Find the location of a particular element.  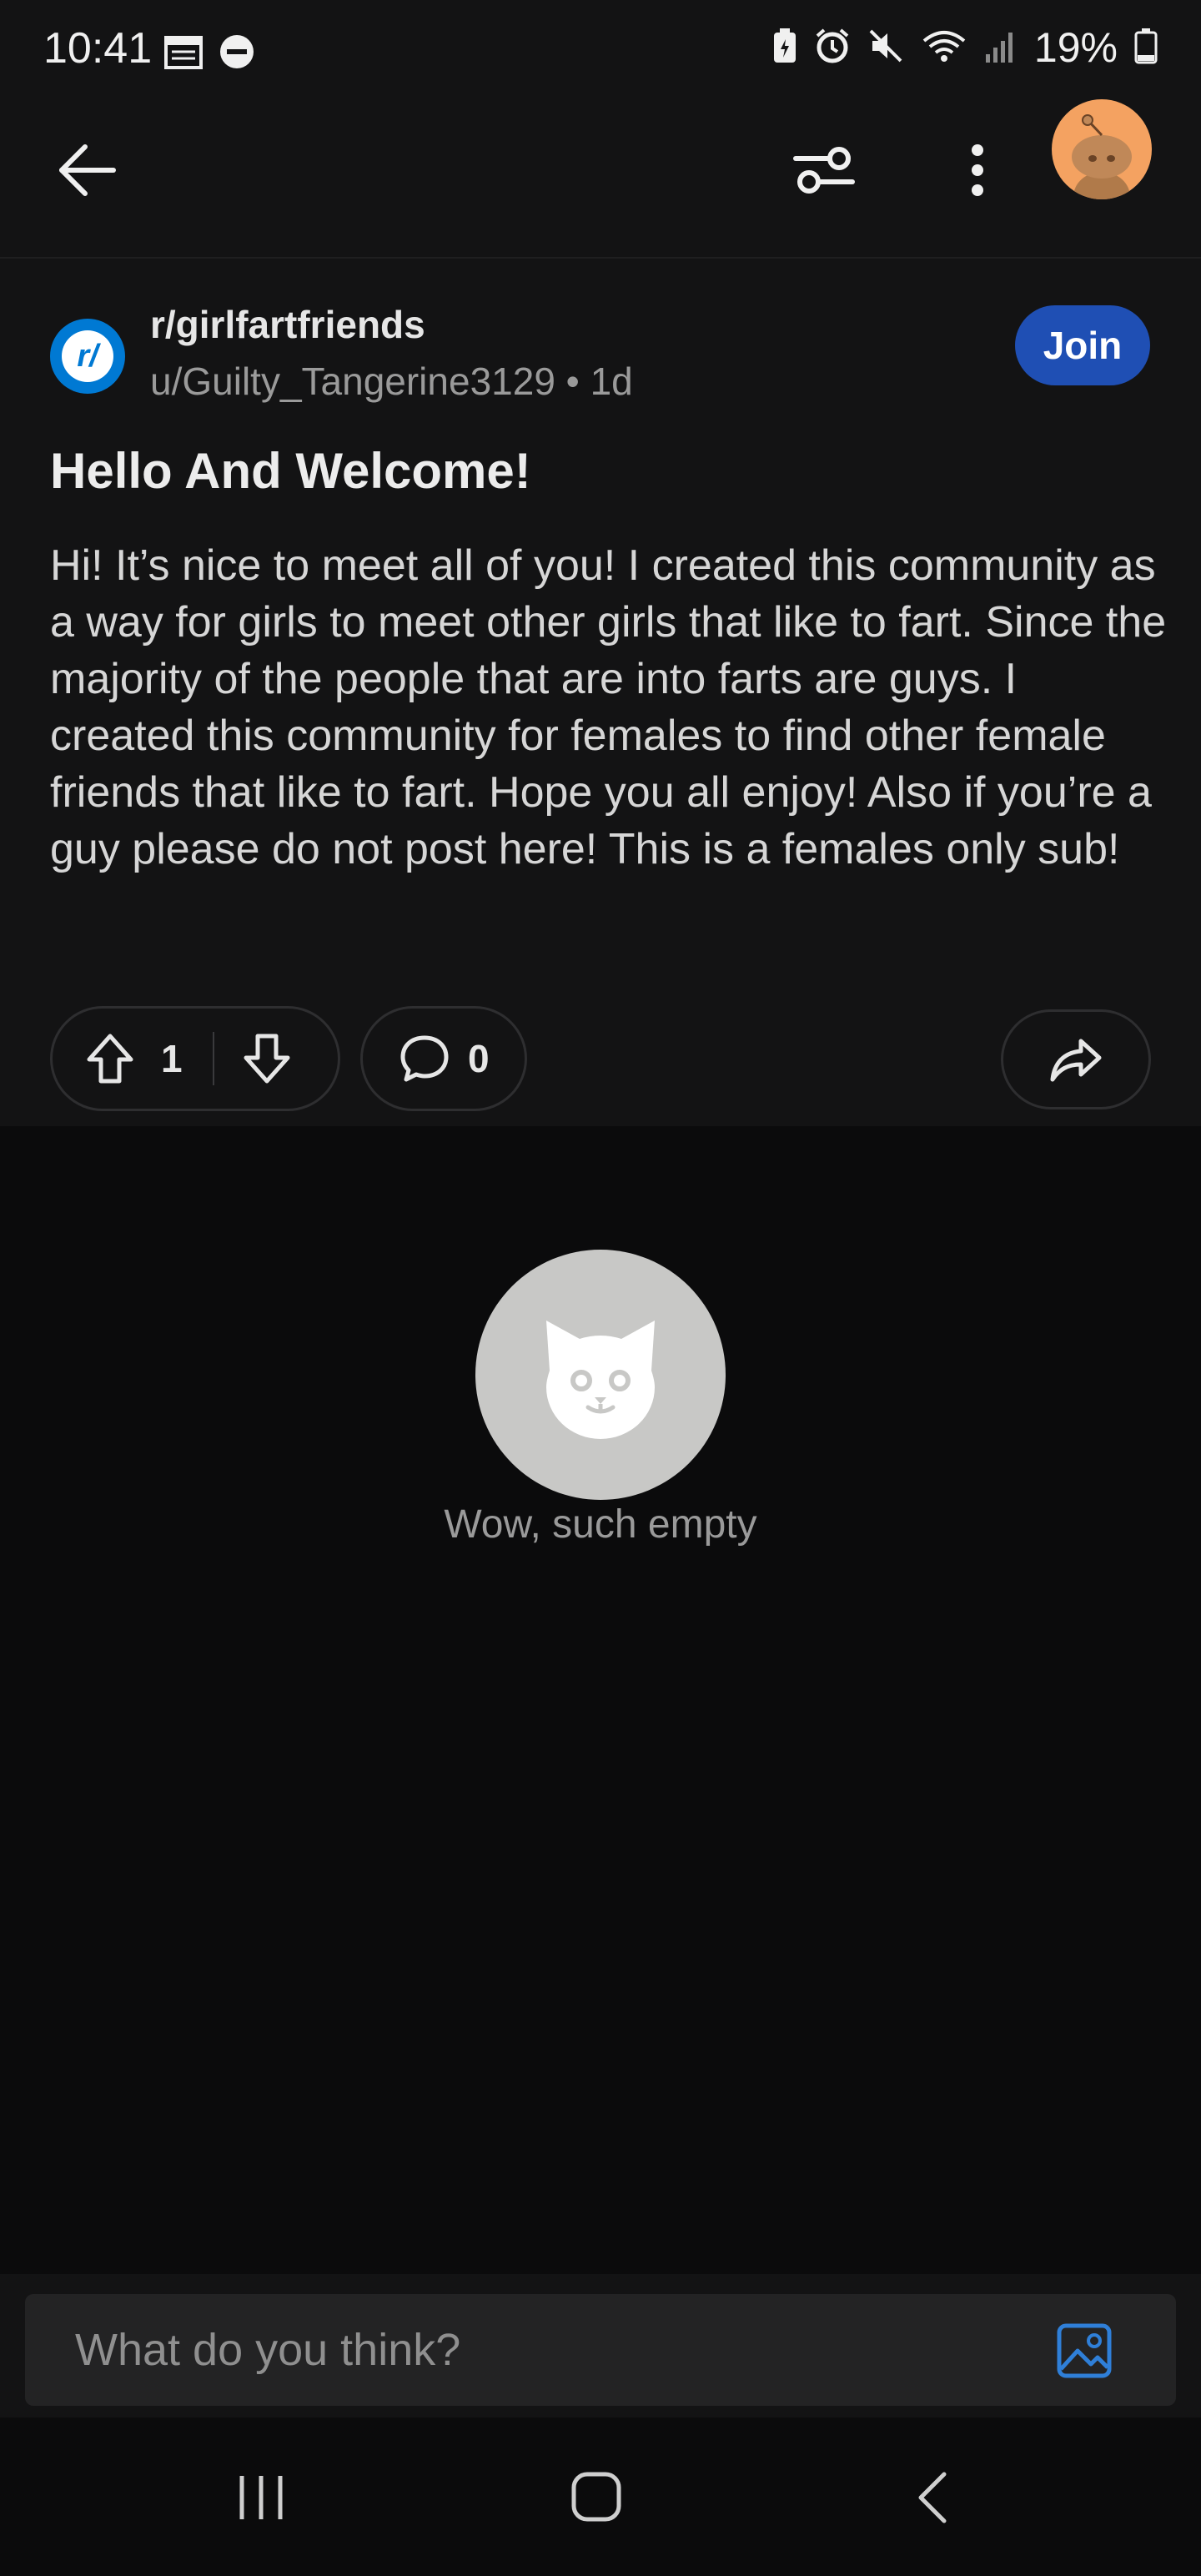

join-button: Join is located at coordinates (1083, 345).